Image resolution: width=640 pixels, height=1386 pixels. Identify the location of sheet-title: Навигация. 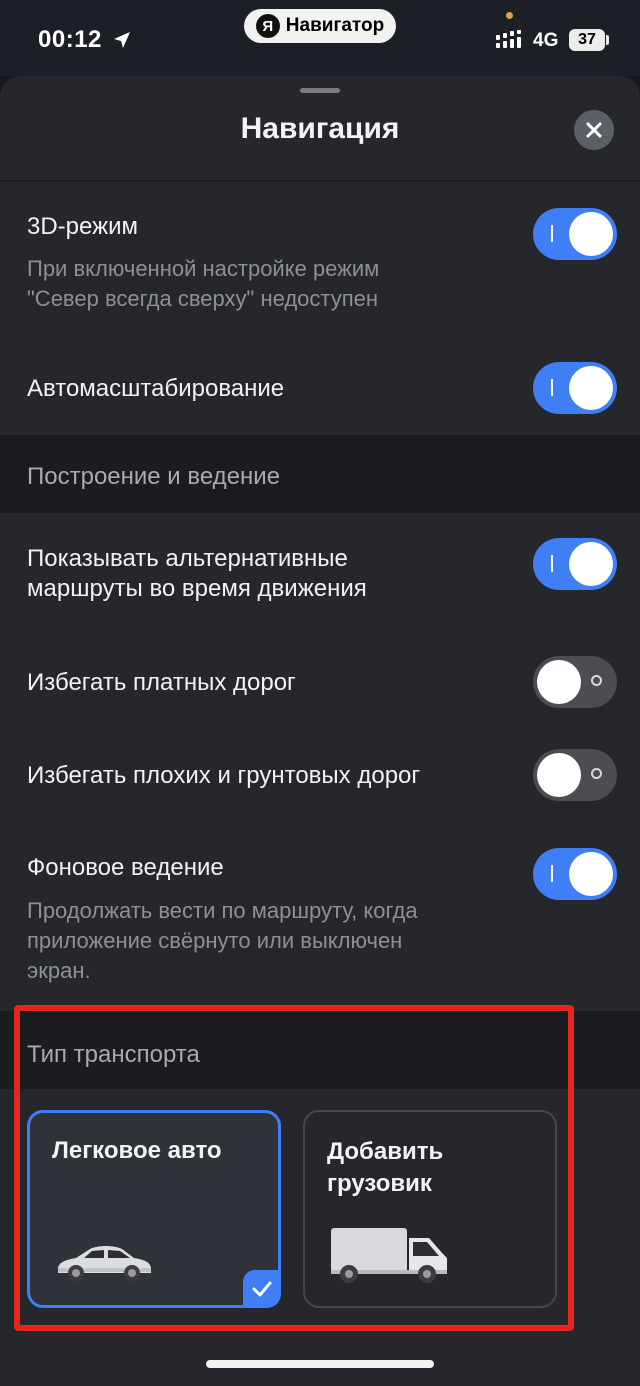
(320, 128).